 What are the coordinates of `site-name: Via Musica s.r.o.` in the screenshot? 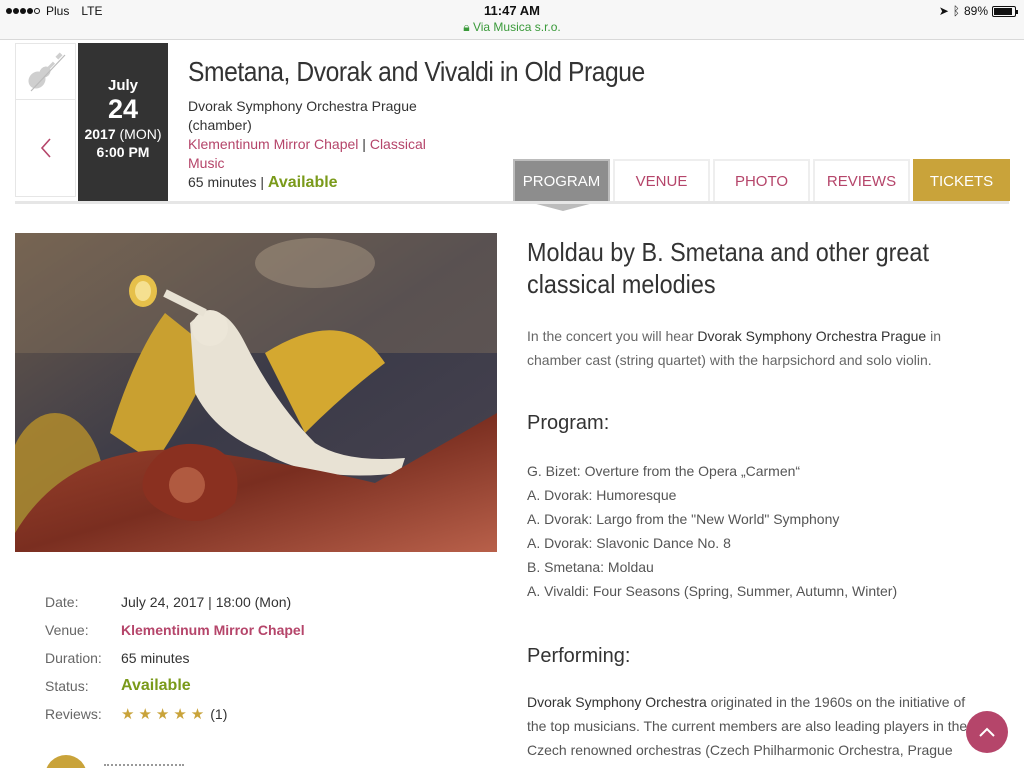 It's located at (516, 27).